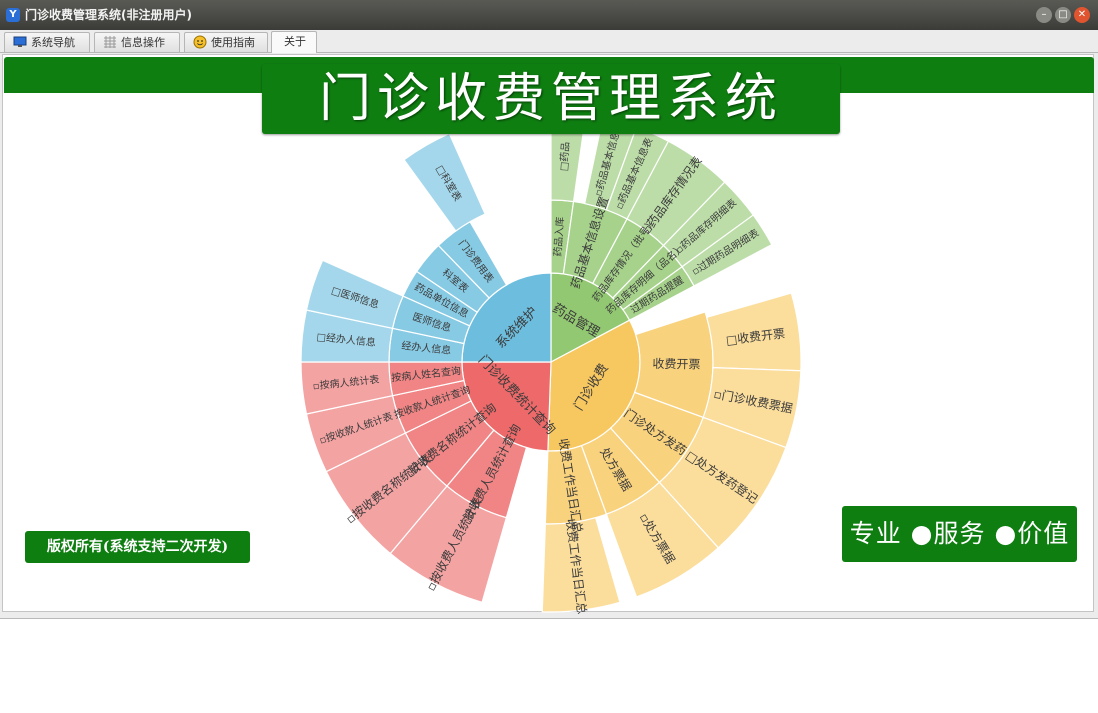 The width and height of the screenshot is (1098, 713). I want to click on sunburst-child-label: 收费开票, so click(676, 364).